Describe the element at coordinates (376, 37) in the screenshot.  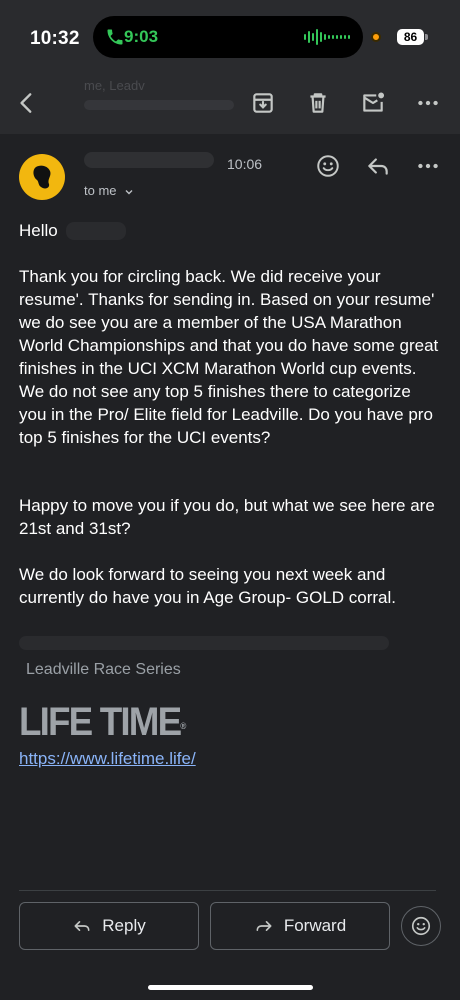
I see `privacy-indicator-icon` at that location.